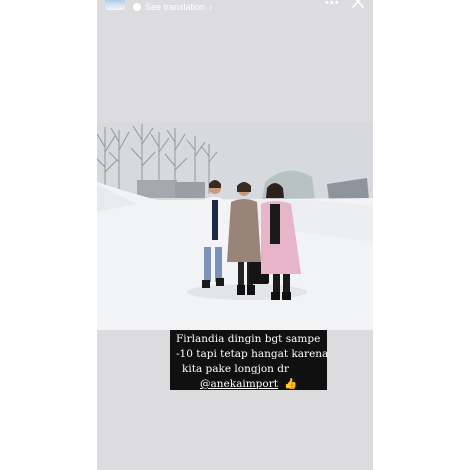 Image resolution: width=470 pixels, height=470 pixels. What do you see at coordinates (235, 7) in the screenshot?
I see `story-header: See translation › •••` at bounding box center [235, 7].